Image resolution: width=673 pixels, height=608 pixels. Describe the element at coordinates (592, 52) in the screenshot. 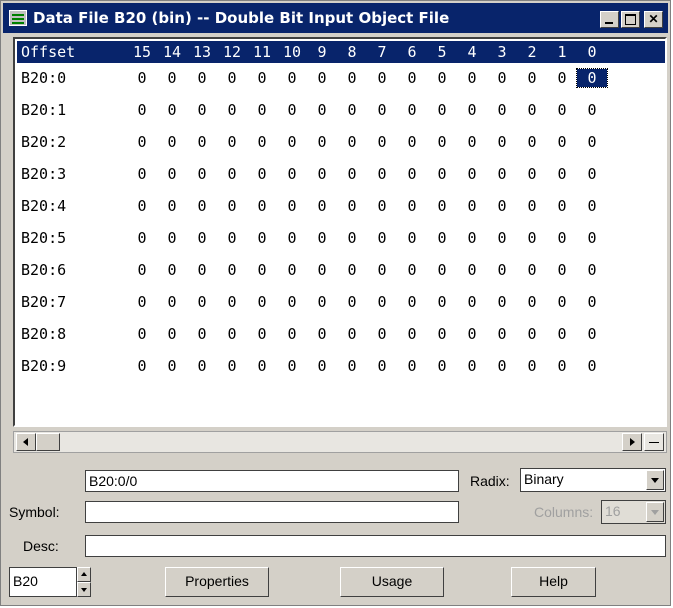

I see `bit-column-header: 0` at that location.